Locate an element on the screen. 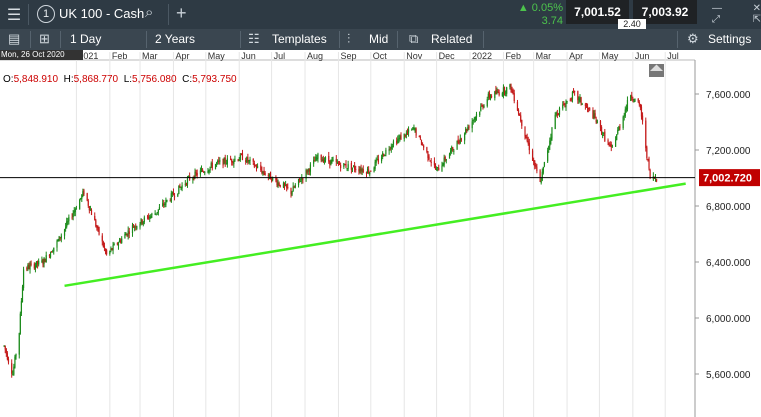 This screenshot has width=761, height=417. related-button: Related is located at coordinates (451, 39).